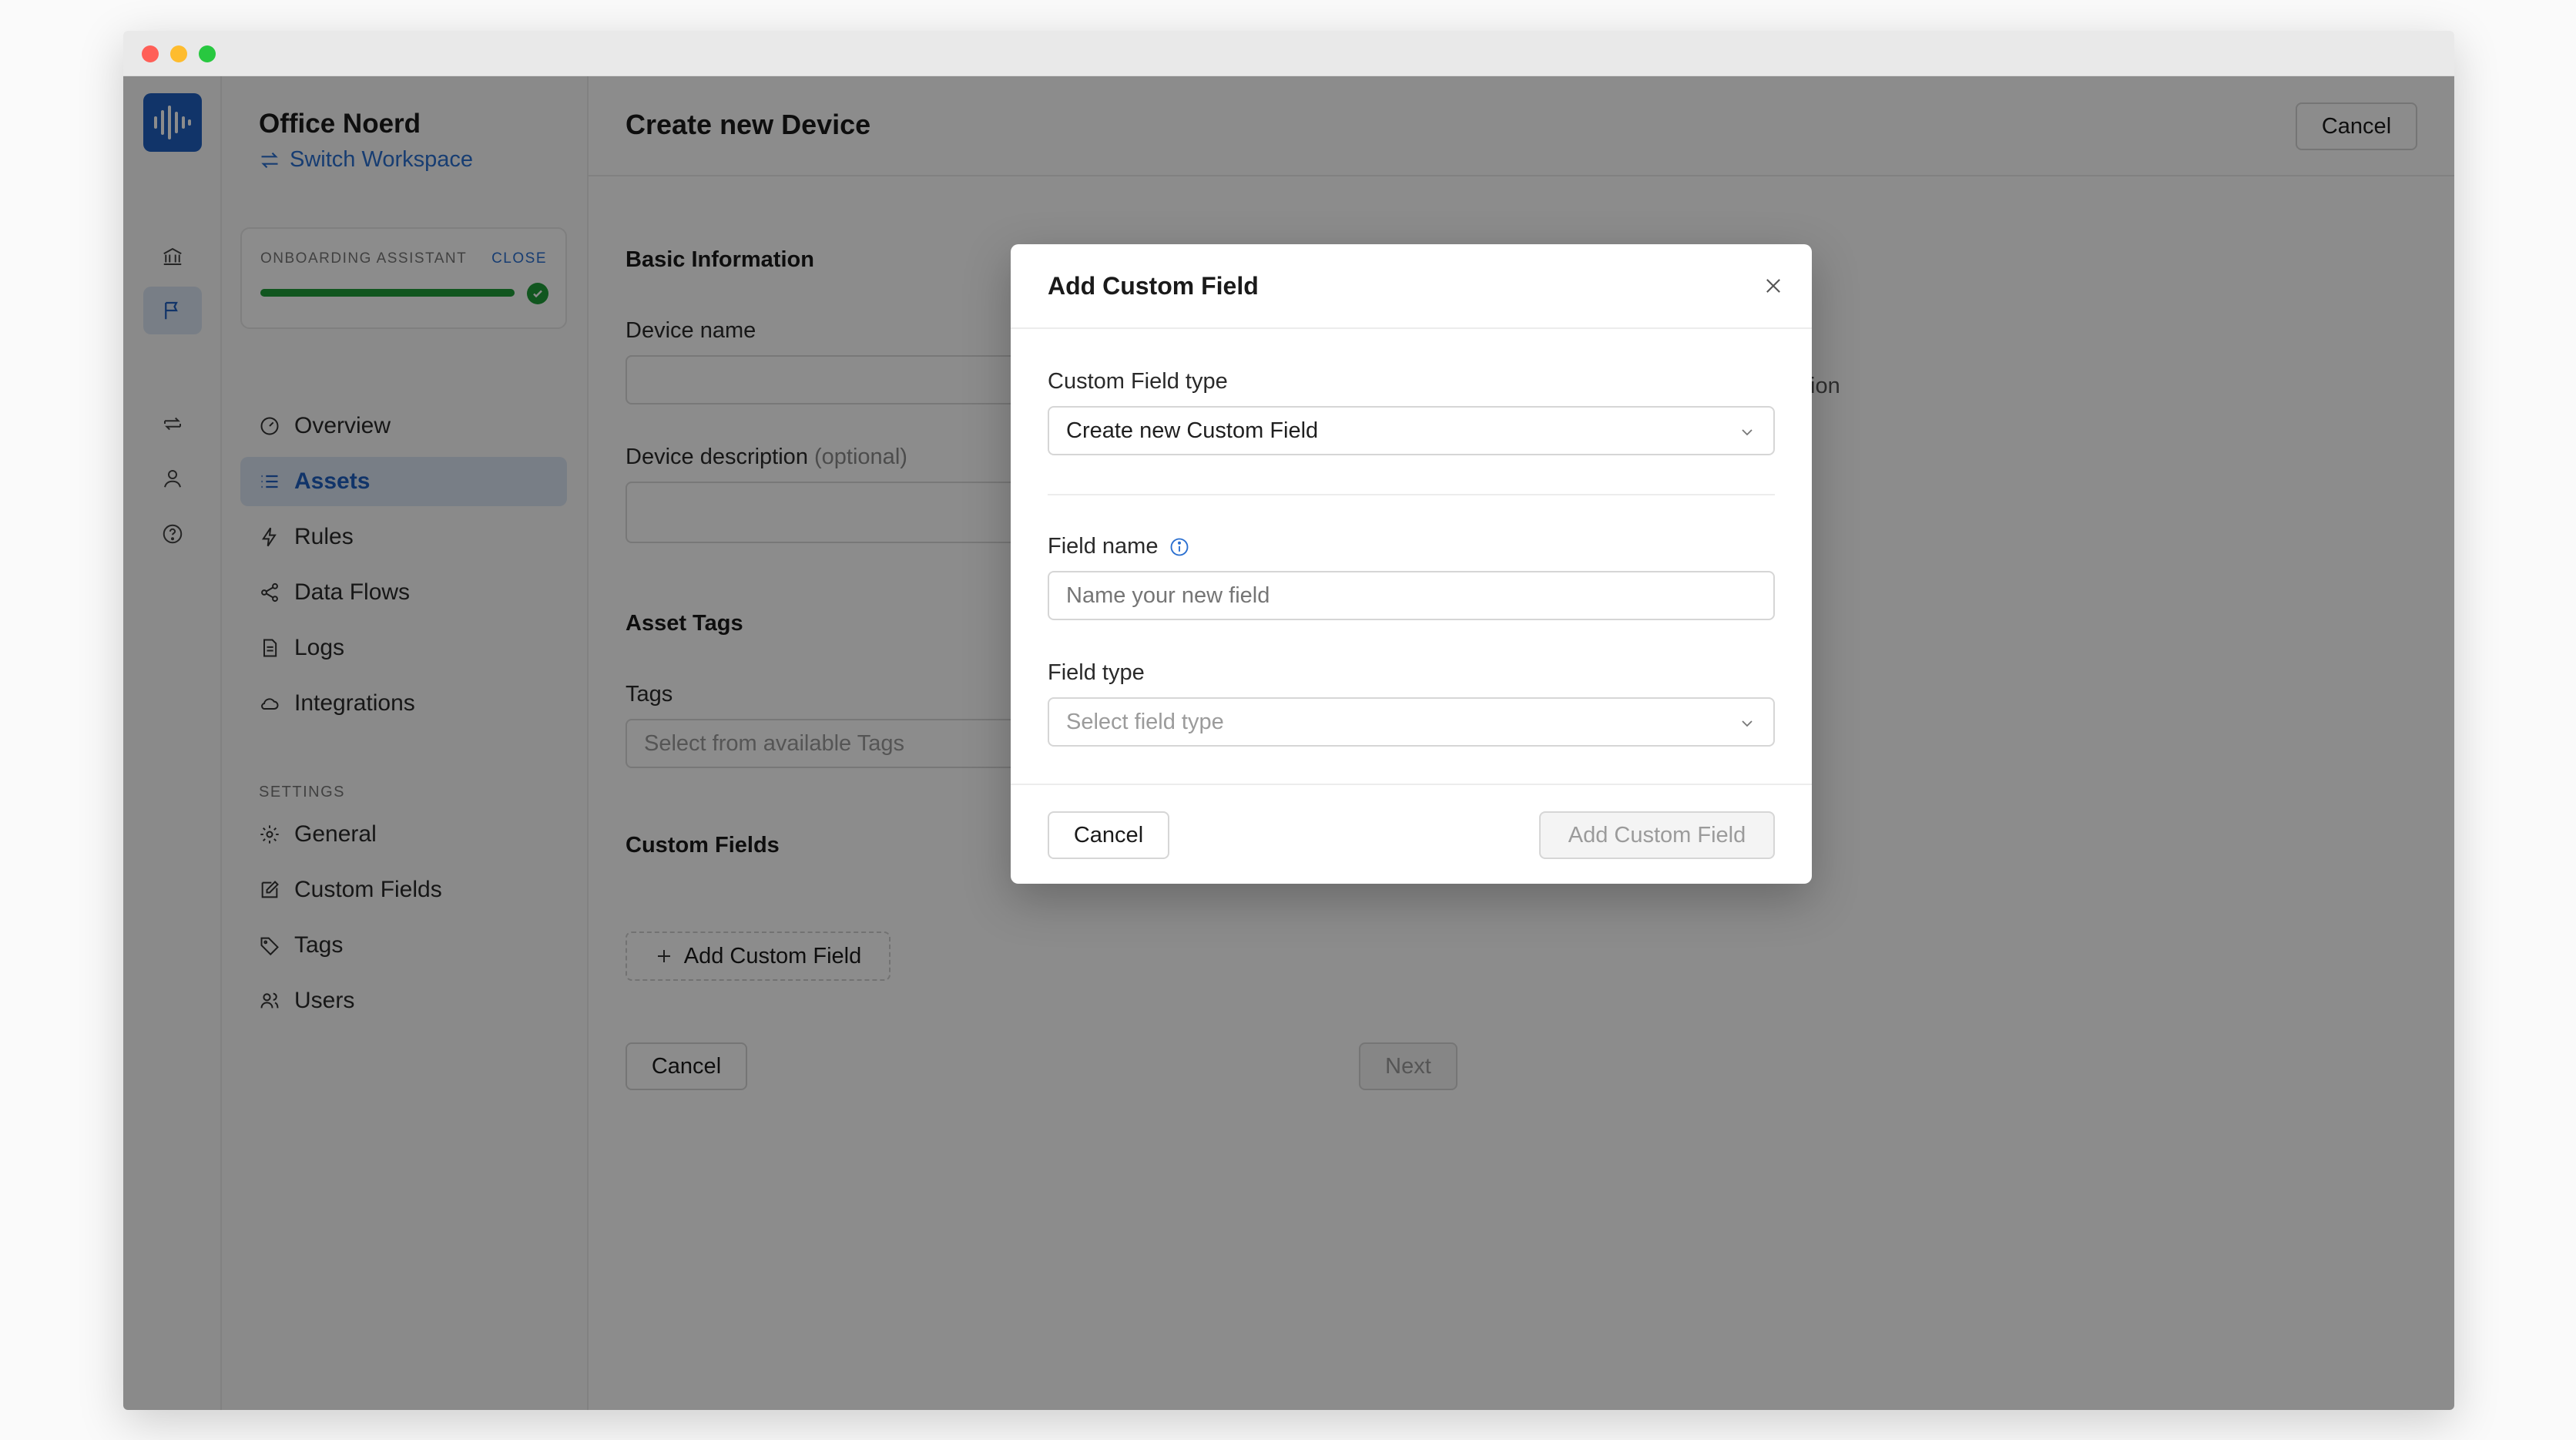  What do you see at coordinates (150, 53) in the screenshot?
I see `close-window-button` at bounding box center [150, 53].